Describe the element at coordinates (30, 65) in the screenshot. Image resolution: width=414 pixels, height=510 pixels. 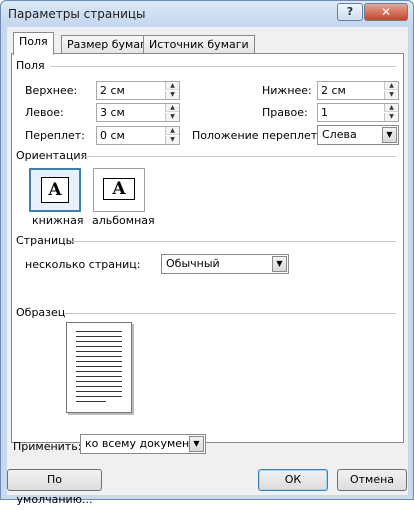
I see `margins-section-label: Поля` at that location.